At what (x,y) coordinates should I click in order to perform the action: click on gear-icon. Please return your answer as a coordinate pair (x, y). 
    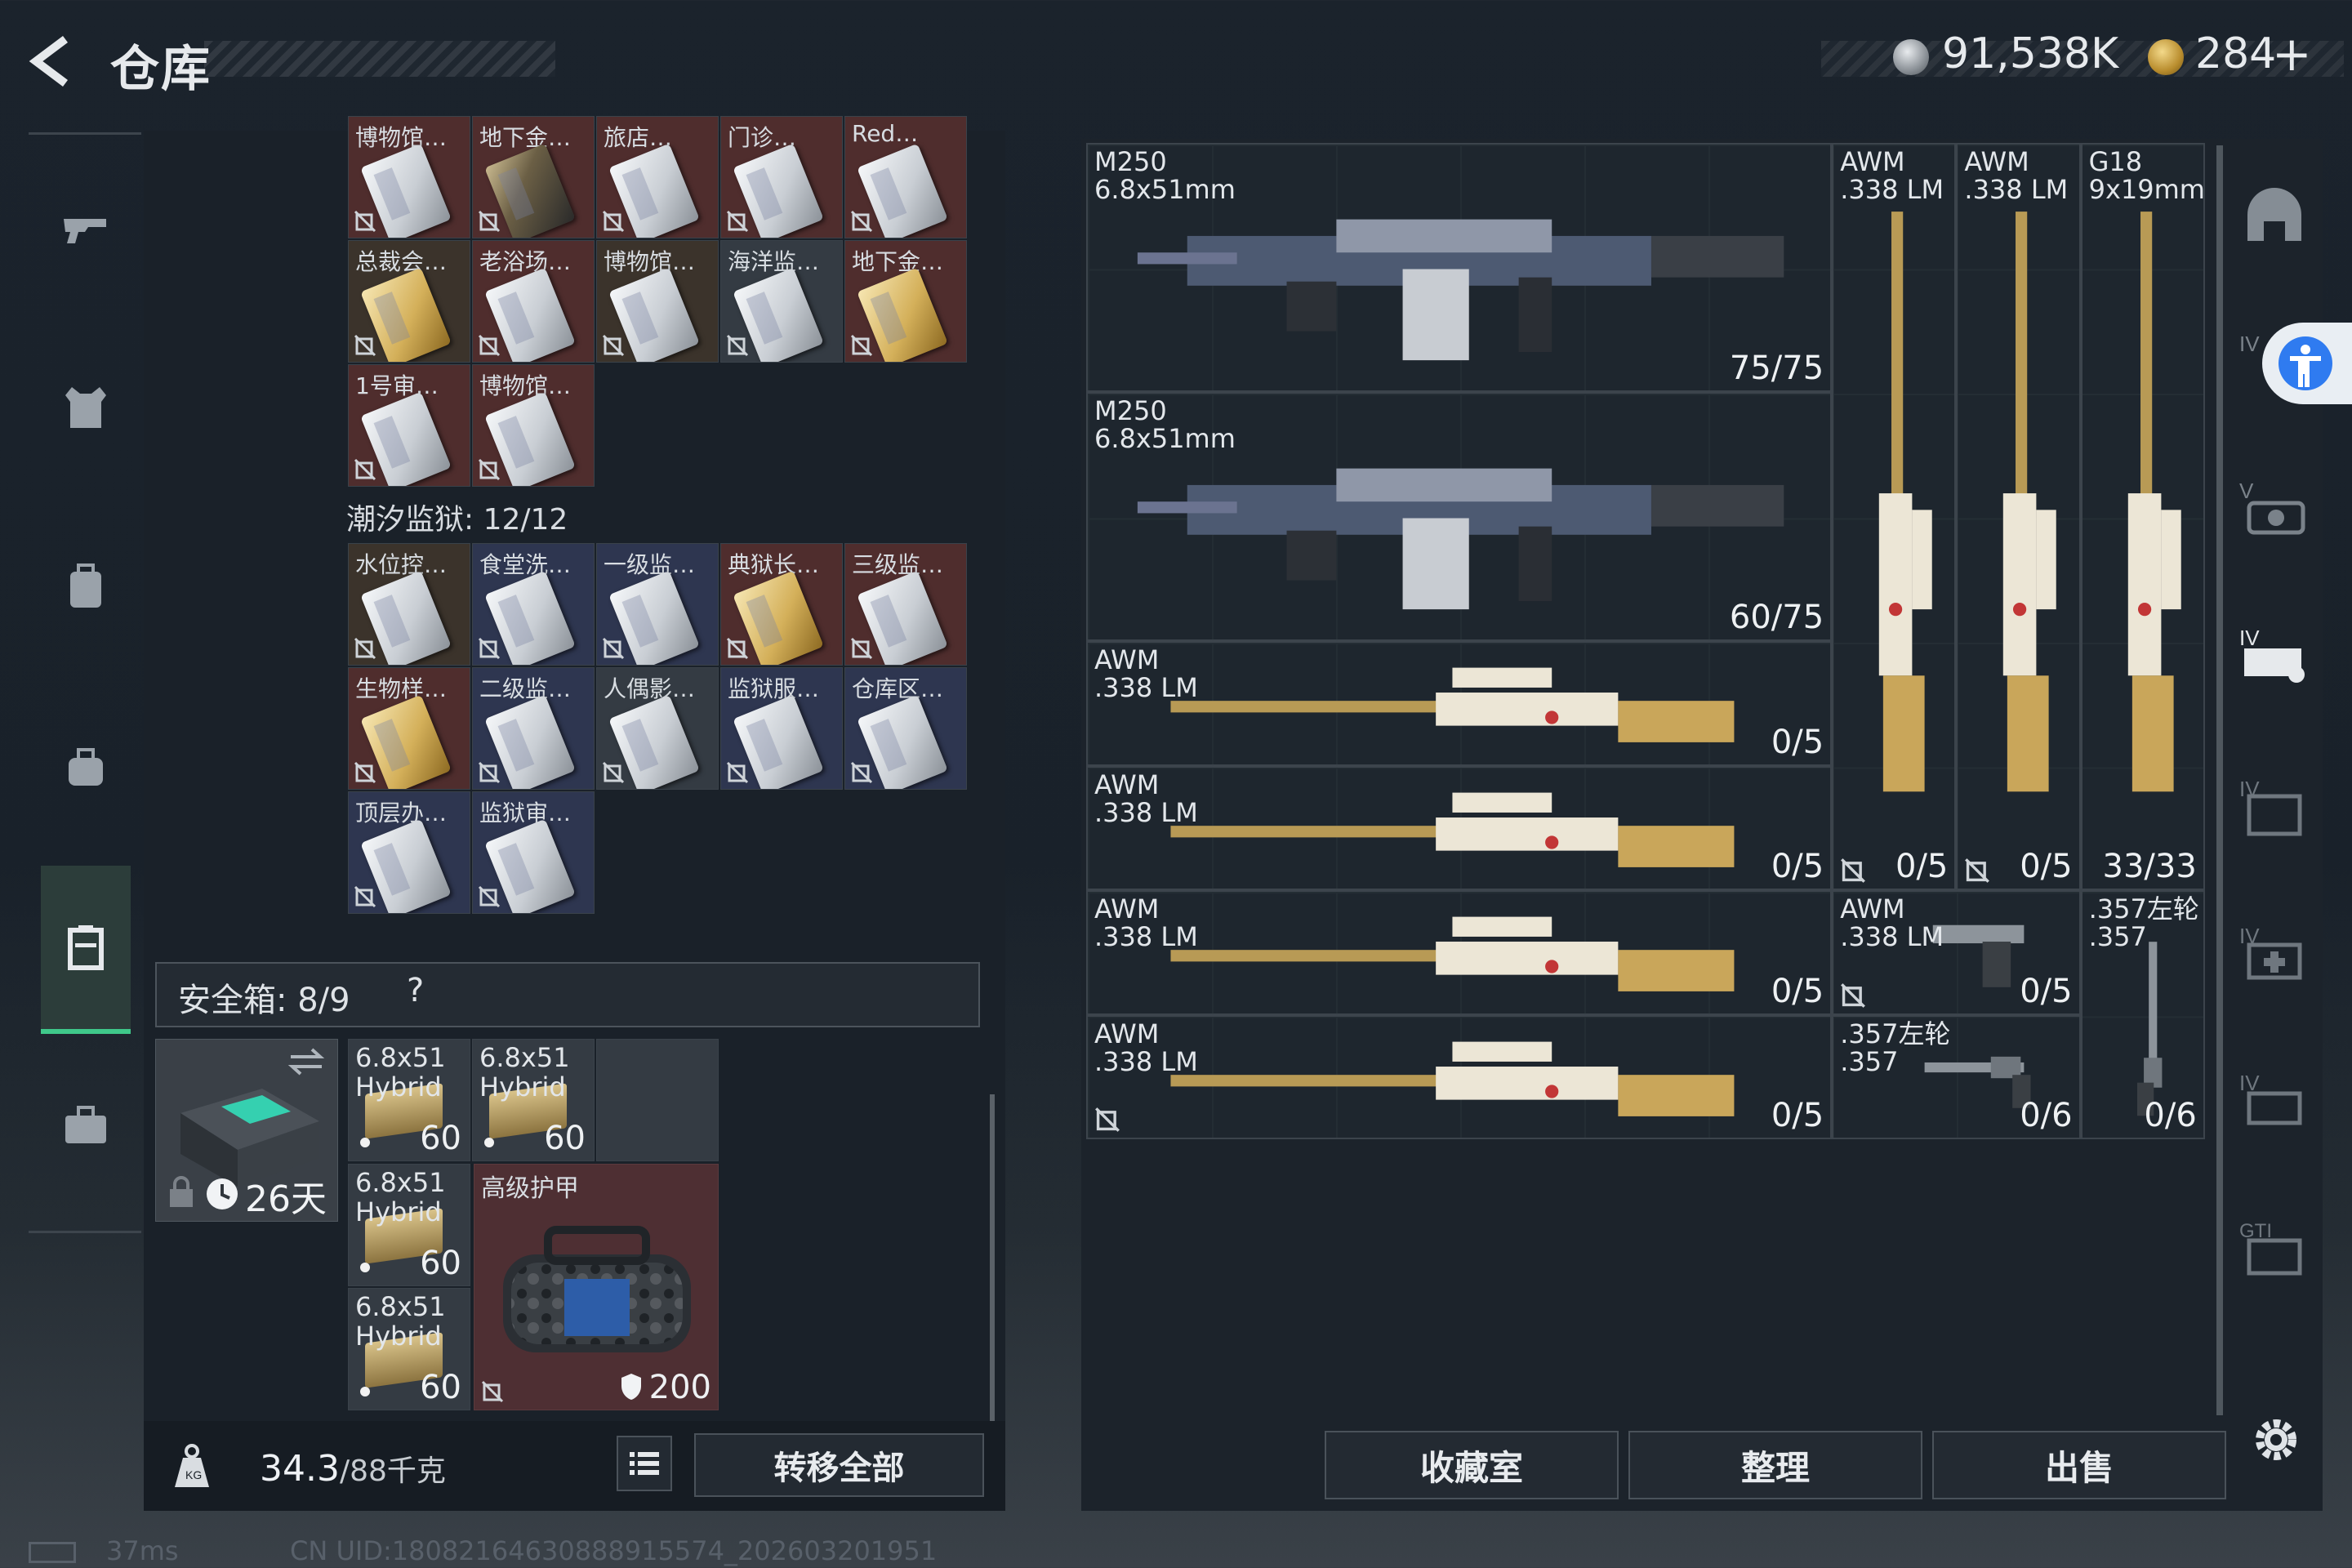
    Looking at the image, I should click on (2276, 1439).